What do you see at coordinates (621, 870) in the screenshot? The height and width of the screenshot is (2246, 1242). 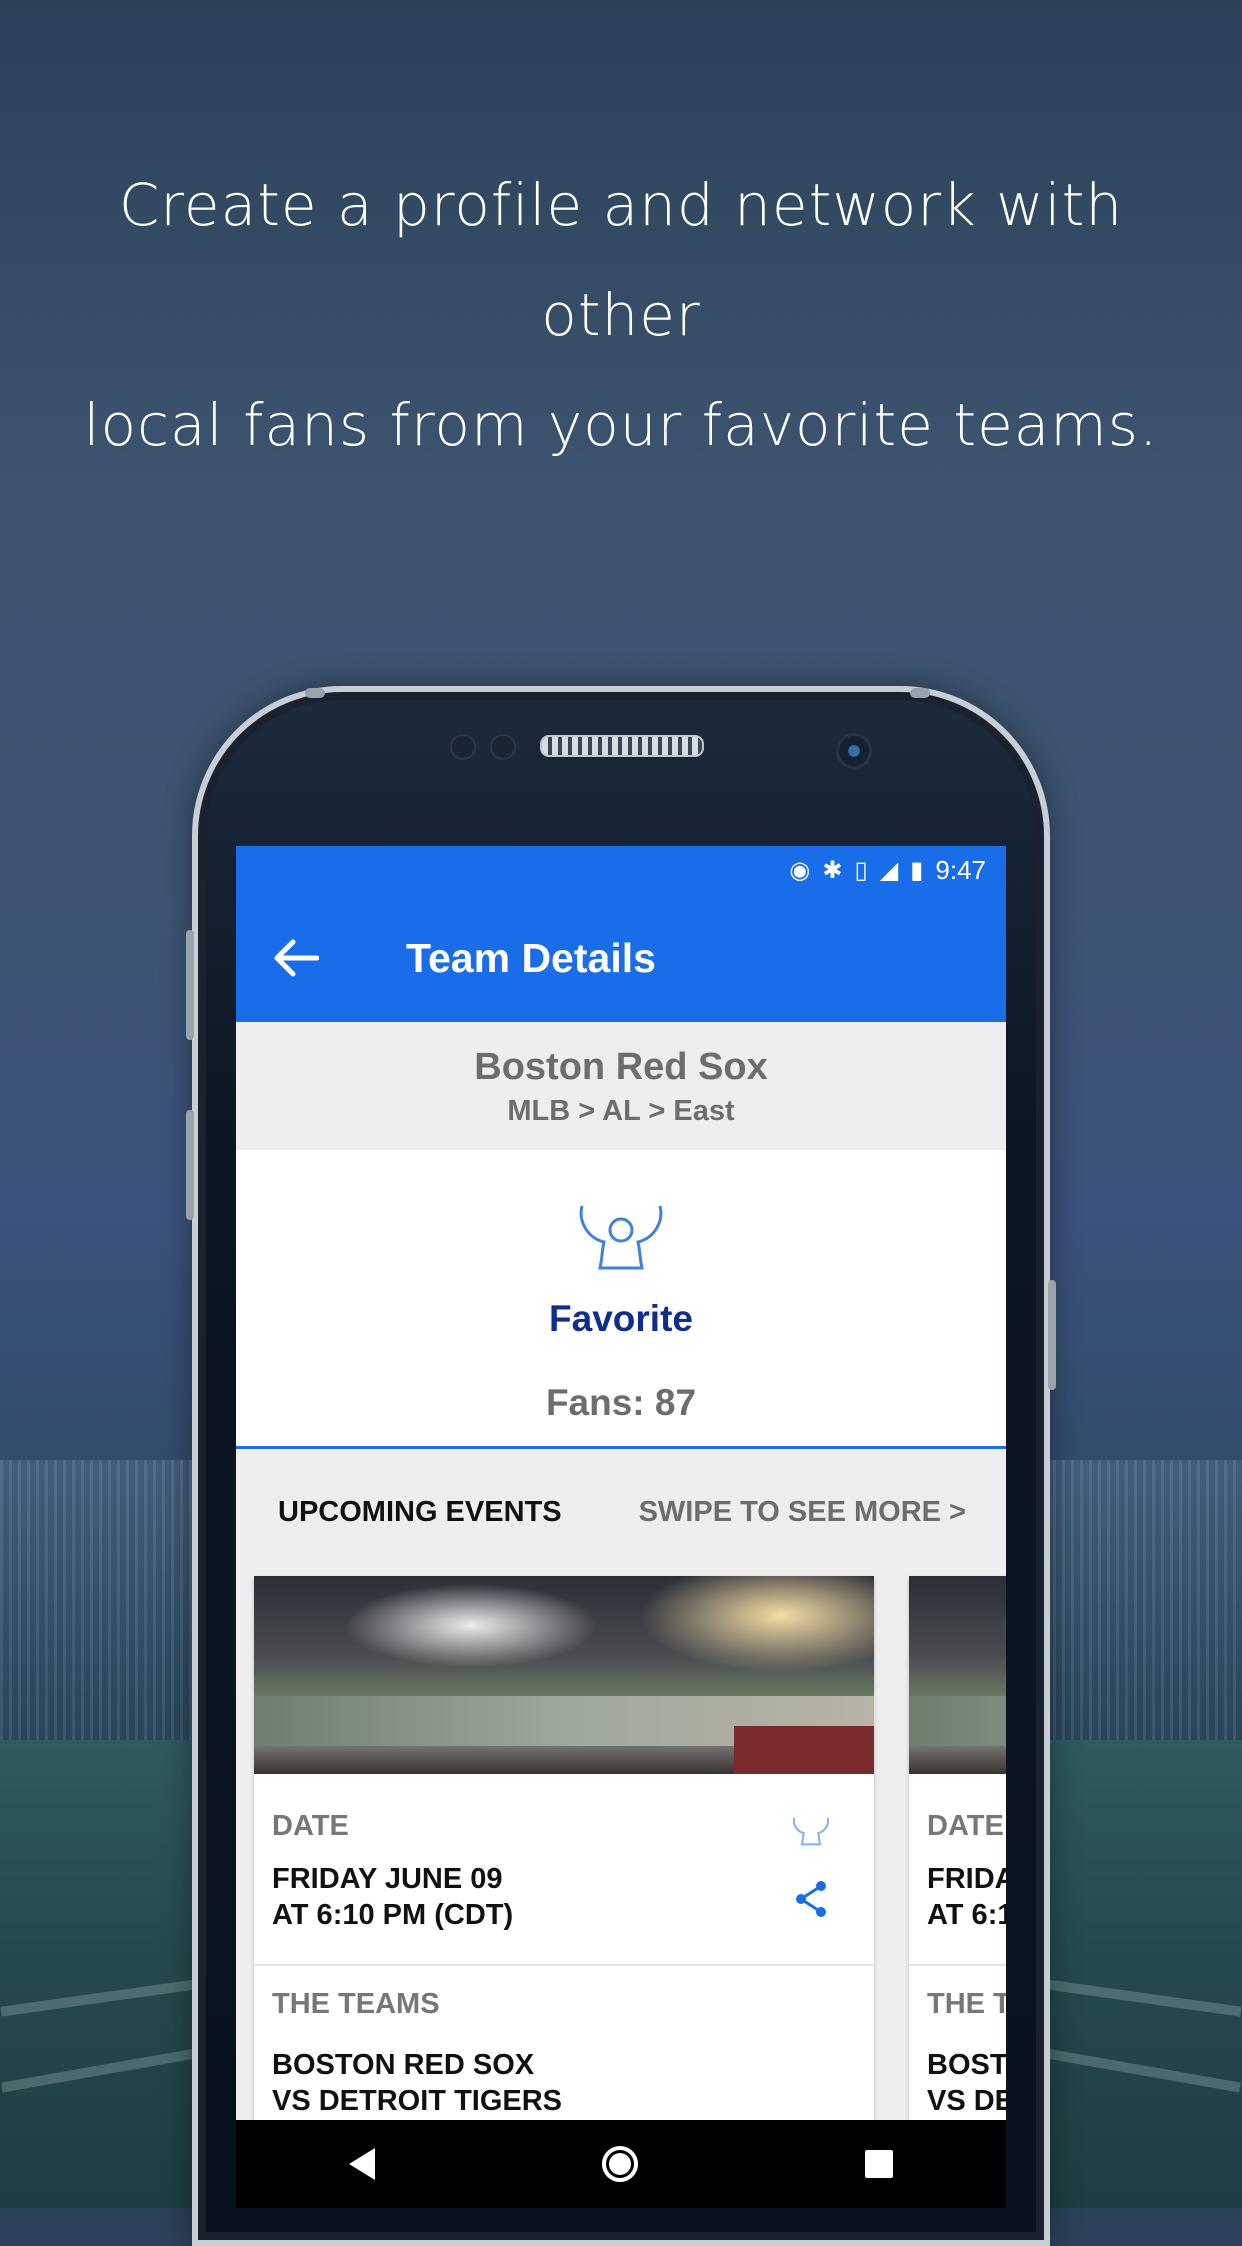 I see `status-bar: ◉ ✱ ▯ ◢ ▮ 9:47` at bounding box center [621, 870].